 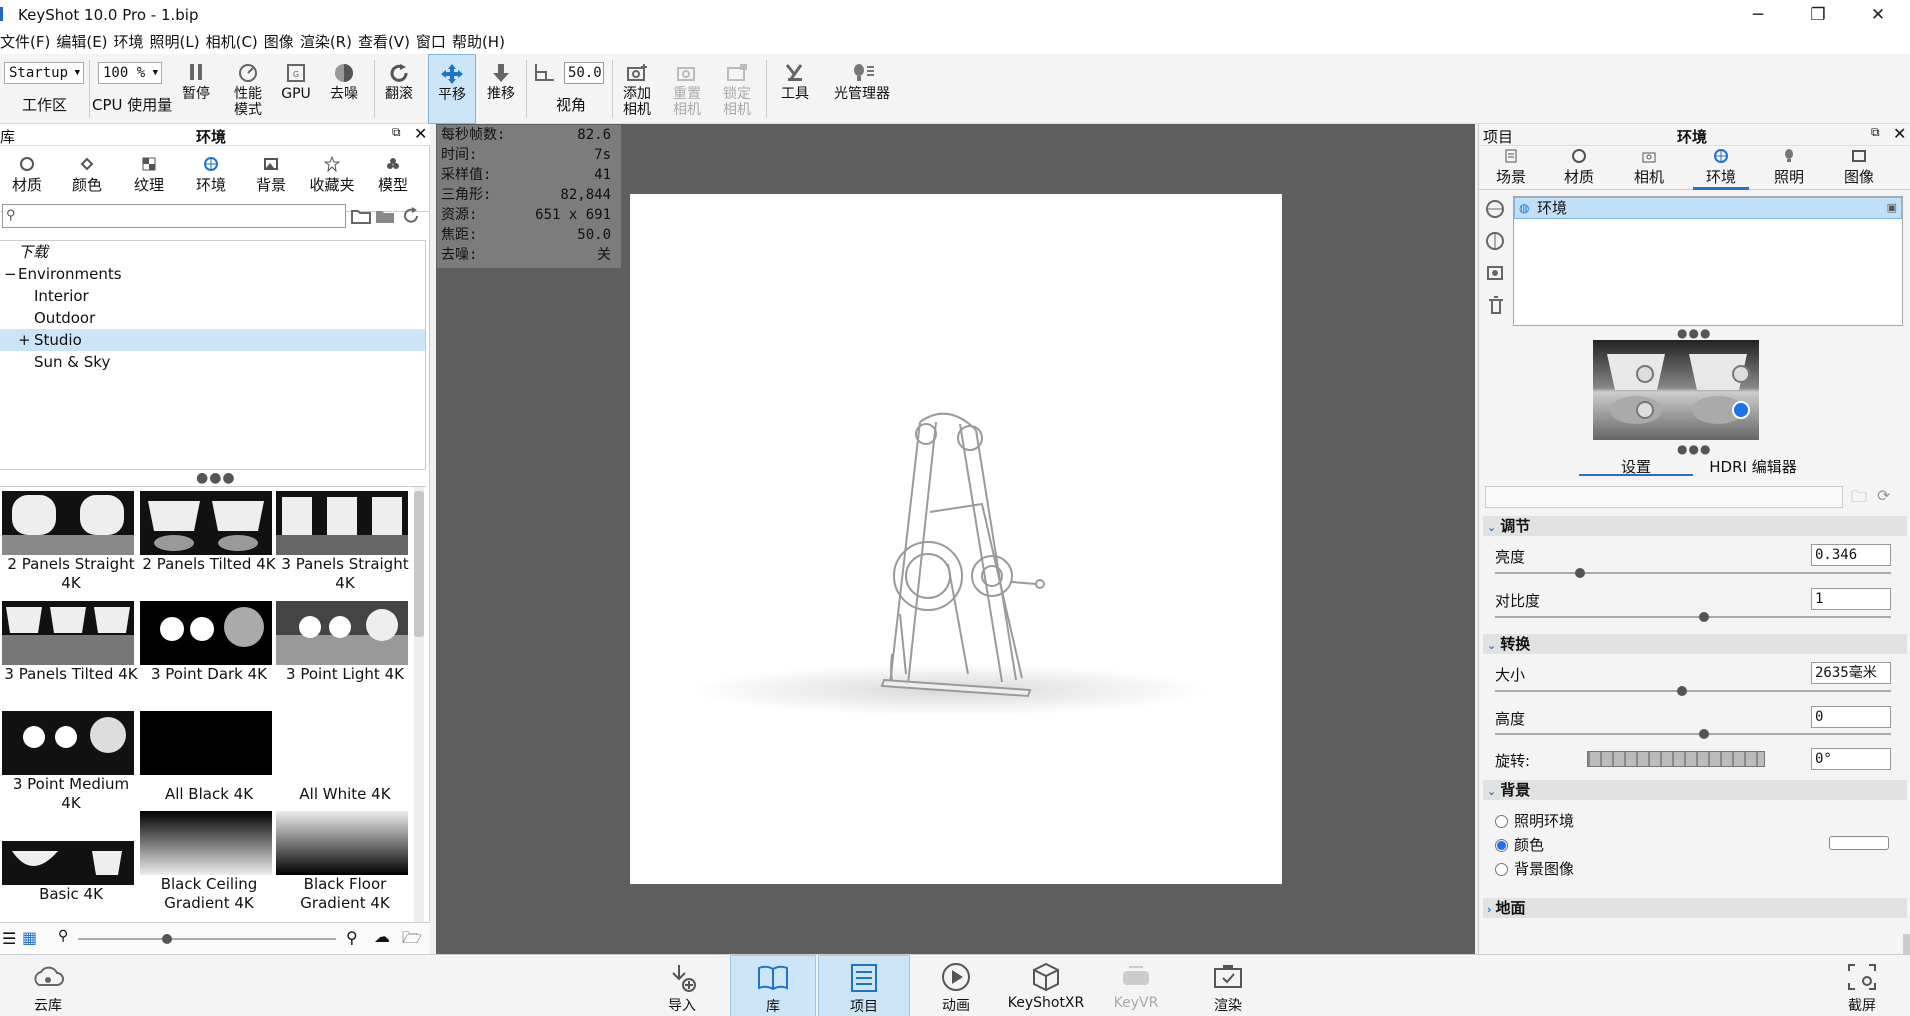 I want to click on project-toggle-button: 项目, so click(x=864, y=985).